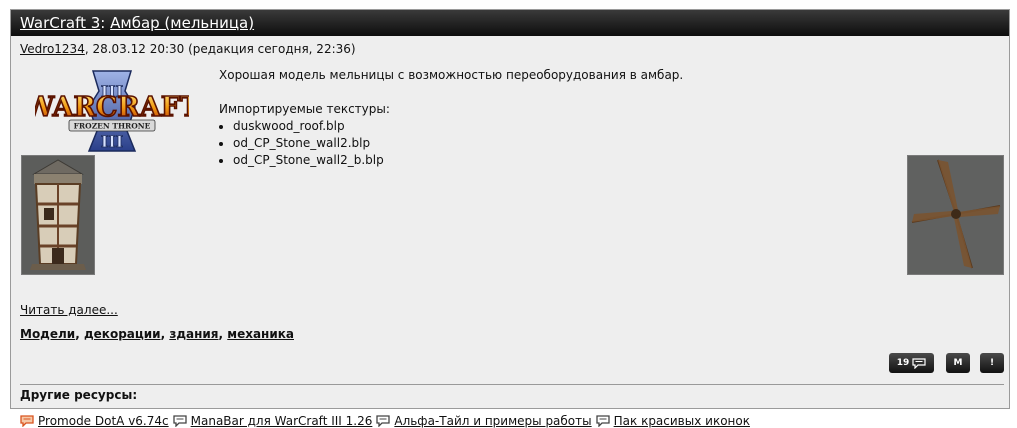 Image resolution: width=1017 pixels, height=428 pixels. I want to click on m-button: M, so click(958, 363).